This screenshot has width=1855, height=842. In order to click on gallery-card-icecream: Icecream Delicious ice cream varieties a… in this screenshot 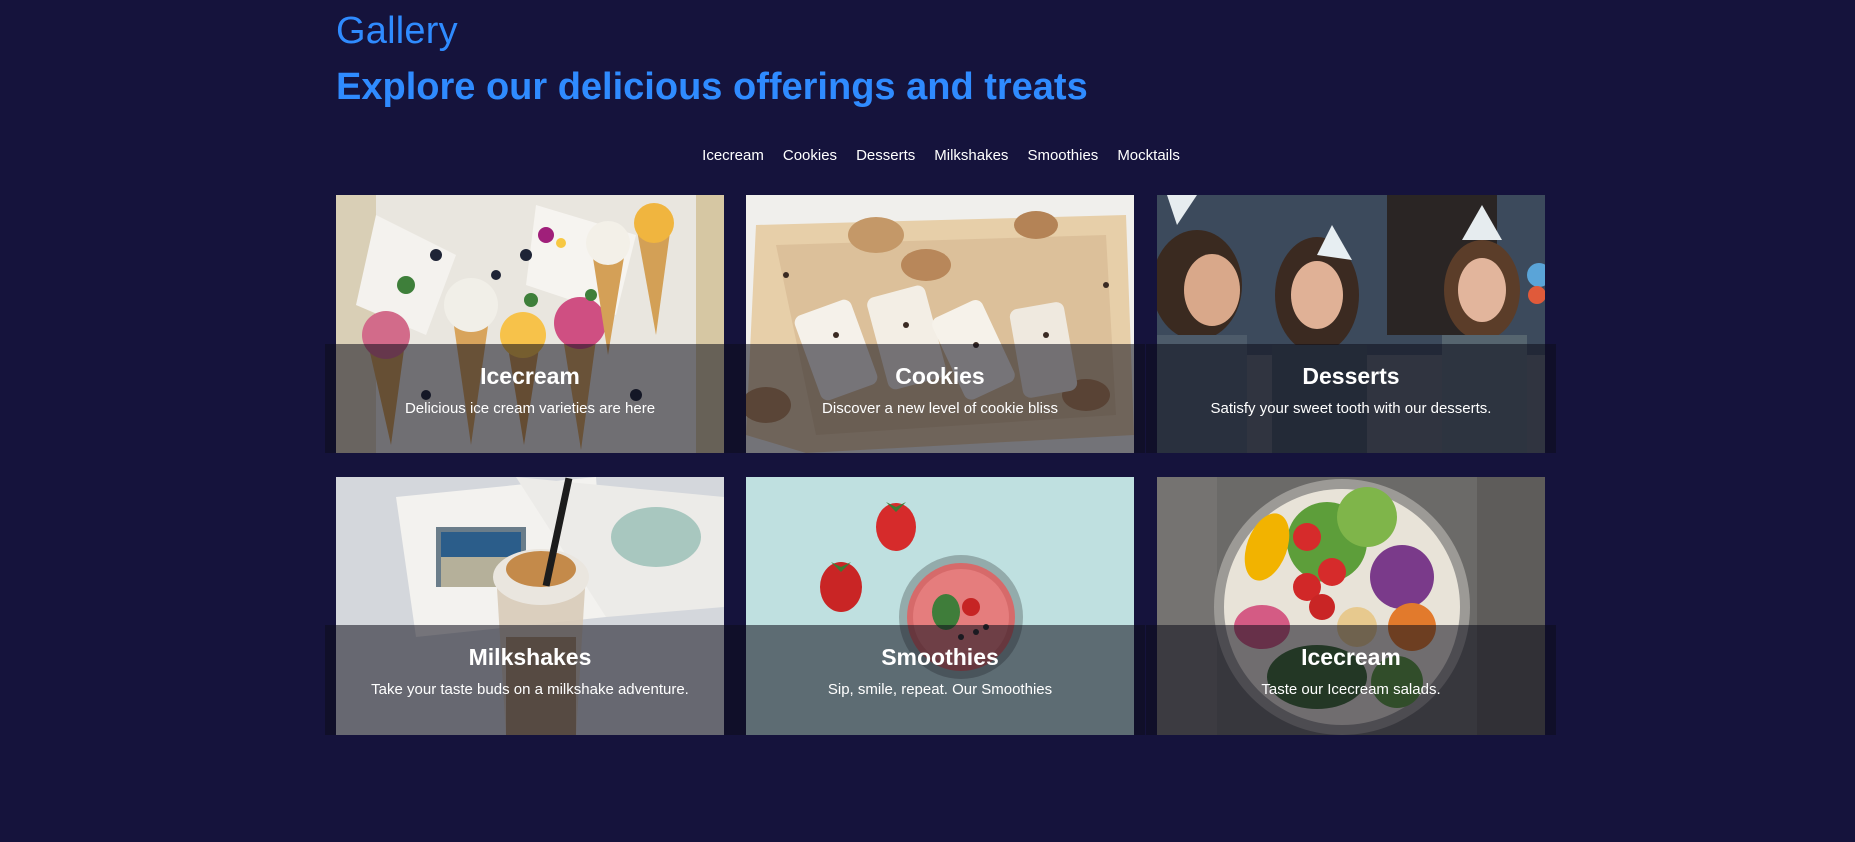, I will do `click(530, 324)`.